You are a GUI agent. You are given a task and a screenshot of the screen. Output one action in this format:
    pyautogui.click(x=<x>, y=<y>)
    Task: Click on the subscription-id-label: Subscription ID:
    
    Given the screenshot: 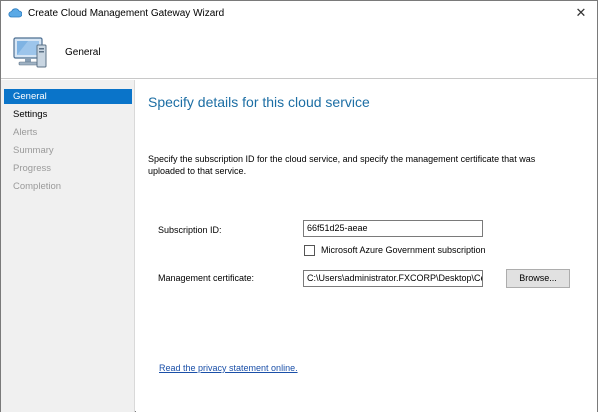 What is the action you would take?
    pyautogui.click(x=190, y=230)
    